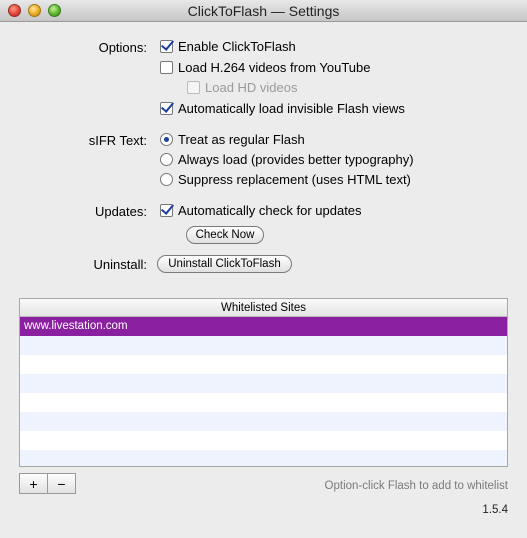 This screenshot has height=538, width=527. I want to click on radio-selected-icon, so click(166, 139).